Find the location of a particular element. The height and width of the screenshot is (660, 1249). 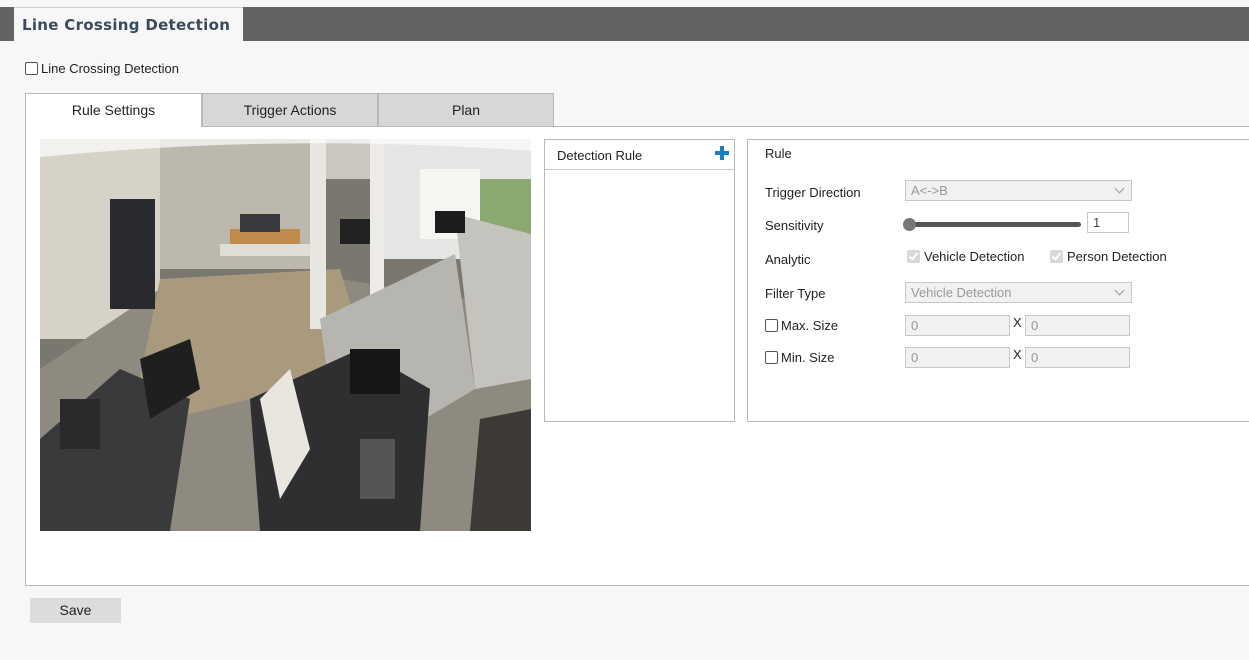

min-size-x-separator: X is located at coordinates (1017, 354).